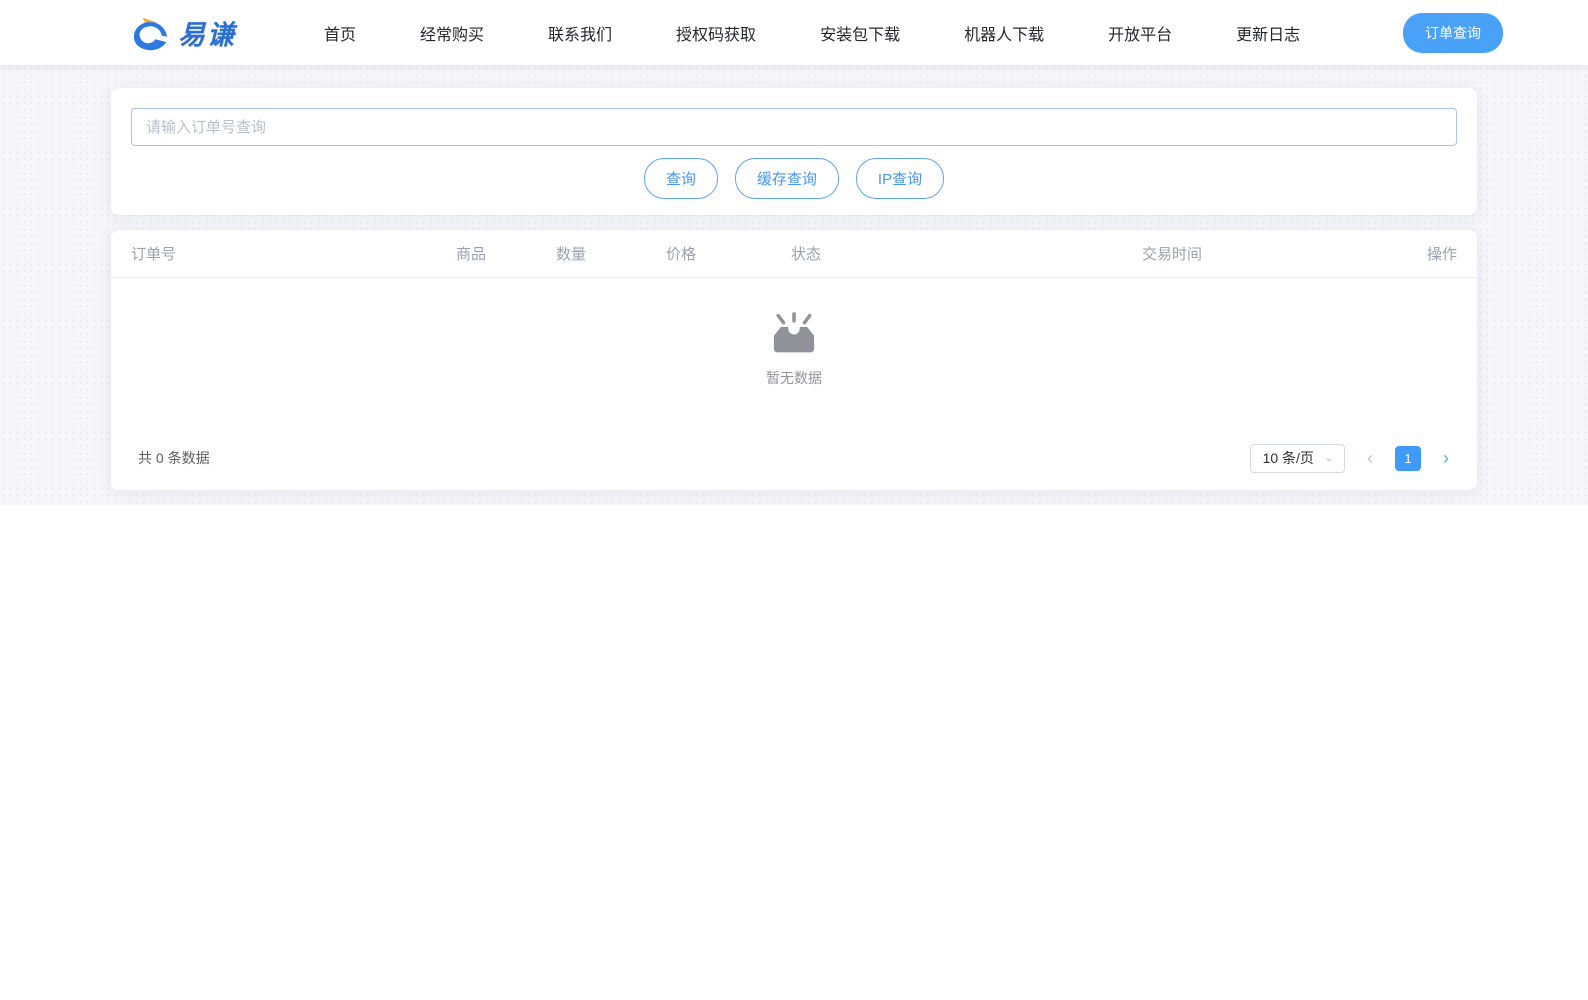 This screenshot has height=1000, width=1588. Describe the element at coordinates (680, 178) in the screenshot. I see `query-button: 查询` at that location.